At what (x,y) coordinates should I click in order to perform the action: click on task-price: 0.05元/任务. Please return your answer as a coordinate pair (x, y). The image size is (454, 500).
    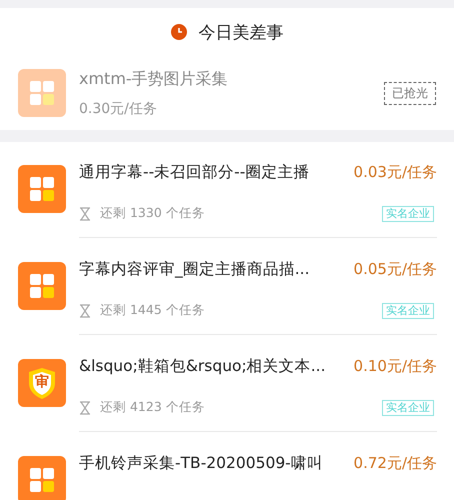
    Looking at the image, I should click on (395, 269).